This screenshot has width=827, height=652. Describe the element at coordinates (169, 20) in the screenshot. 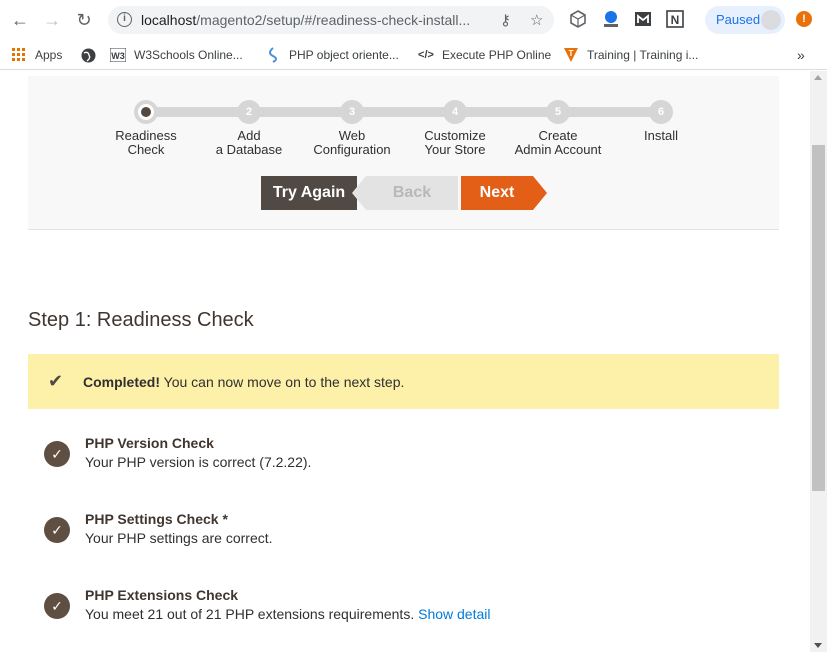

I see `url-host: localhost` at that location.